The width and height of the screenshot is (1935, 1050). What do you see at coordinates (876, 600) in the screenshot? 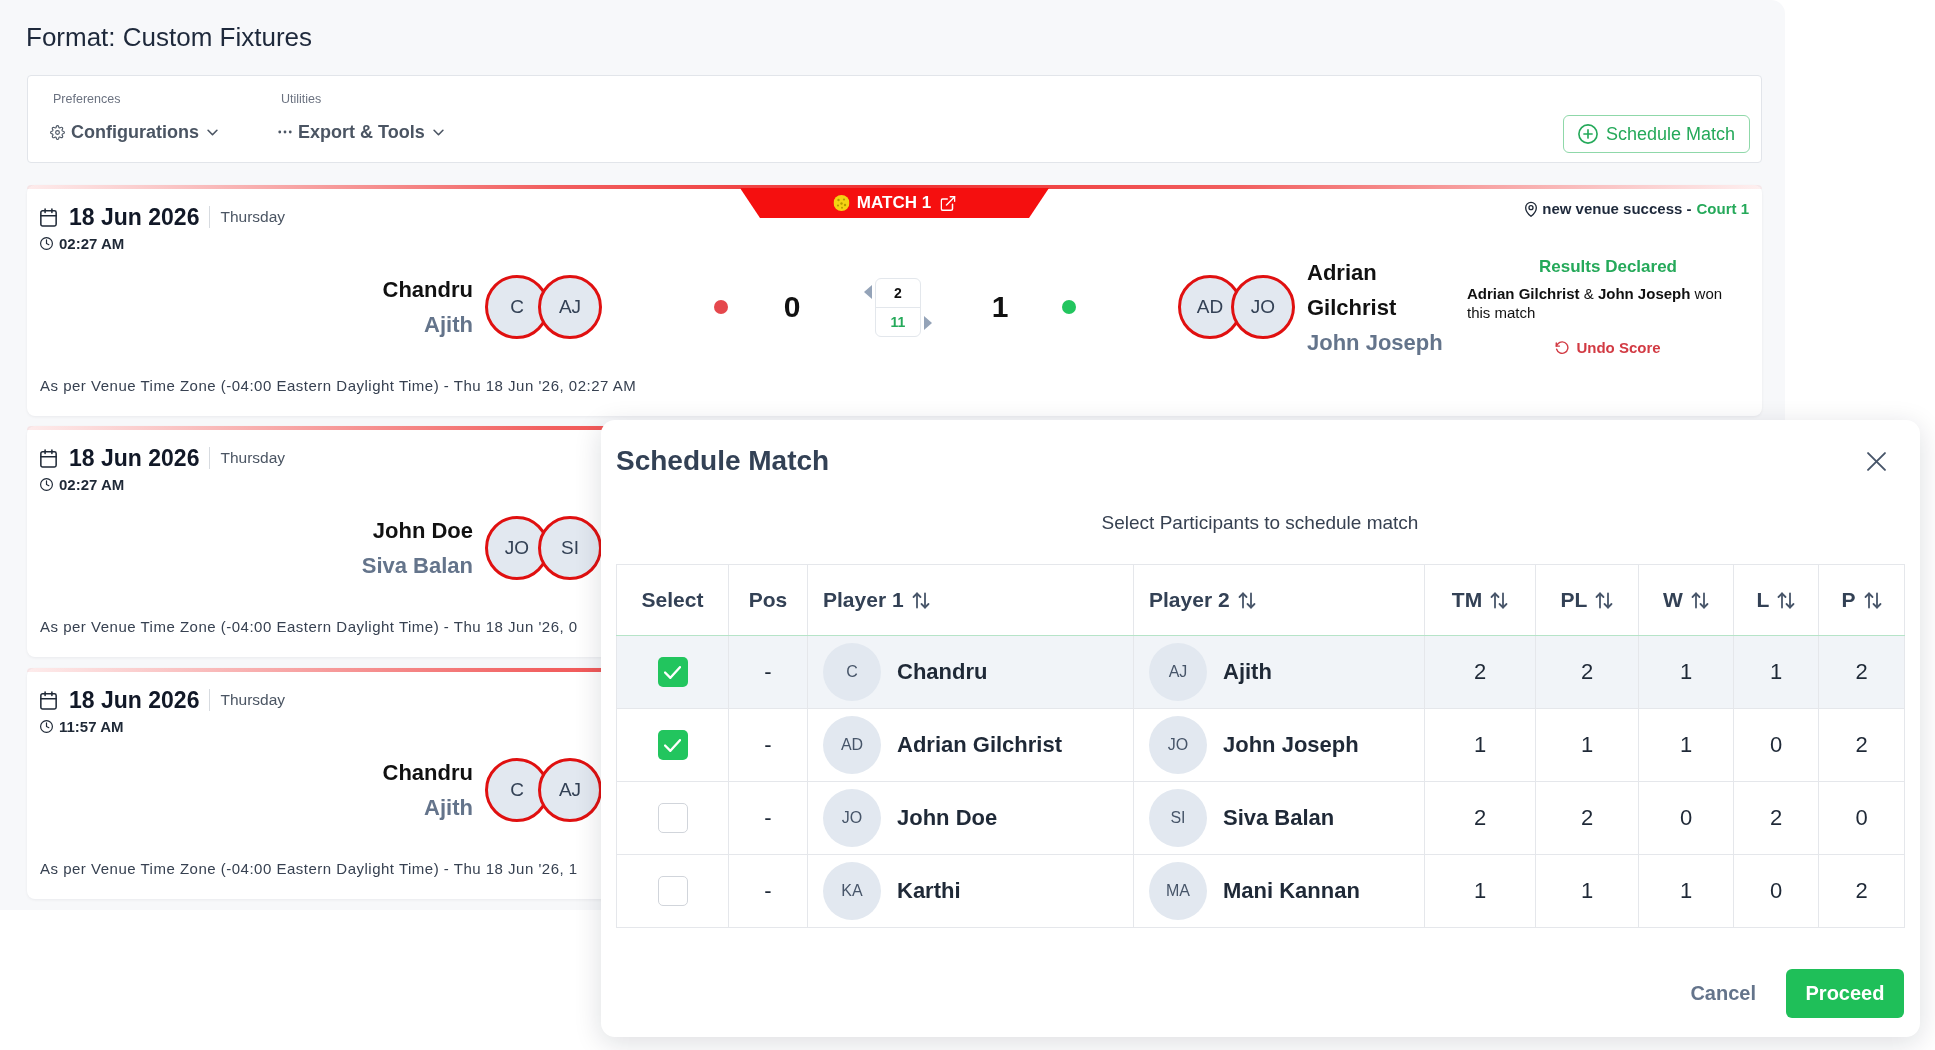
I see `column-header: Player 1` at bounding box center [876, 600].